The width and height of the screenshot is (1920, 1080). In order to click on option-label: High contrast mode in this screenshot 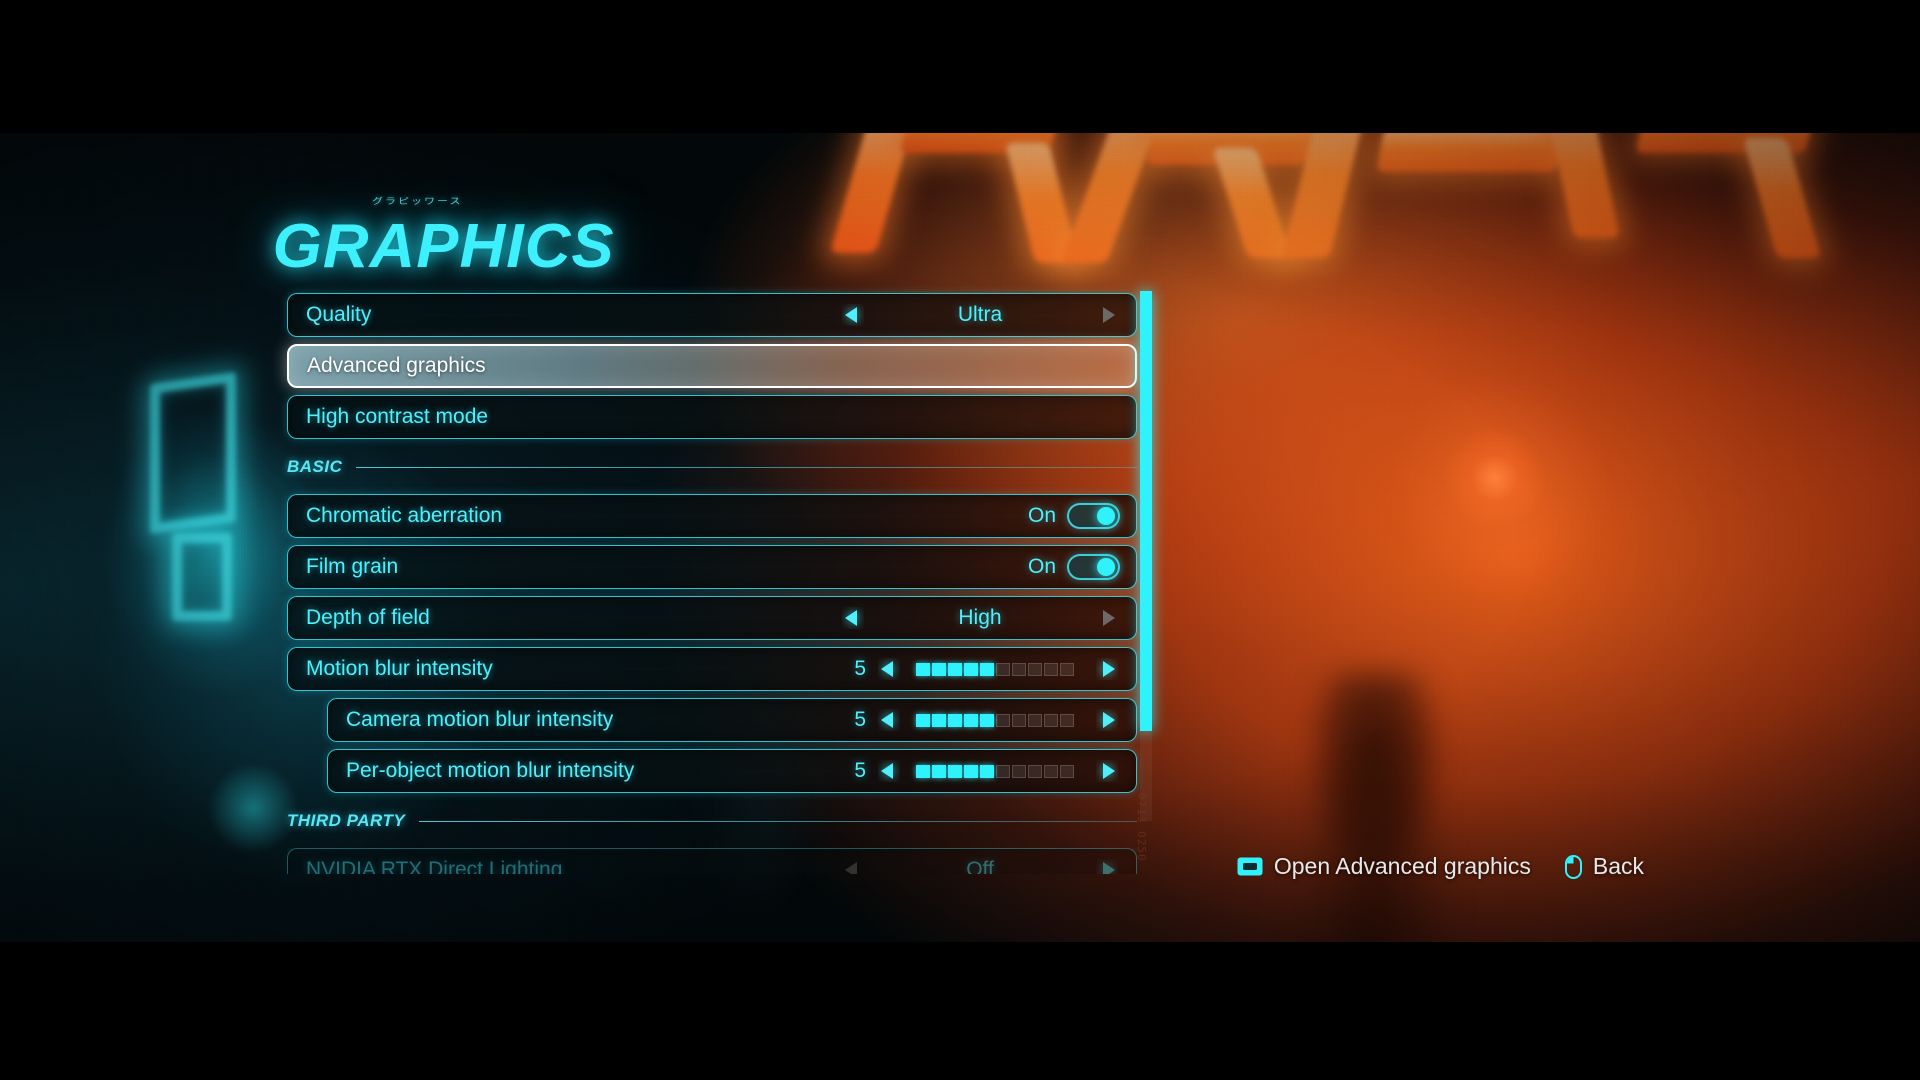, I will do `click(397, 416)`.